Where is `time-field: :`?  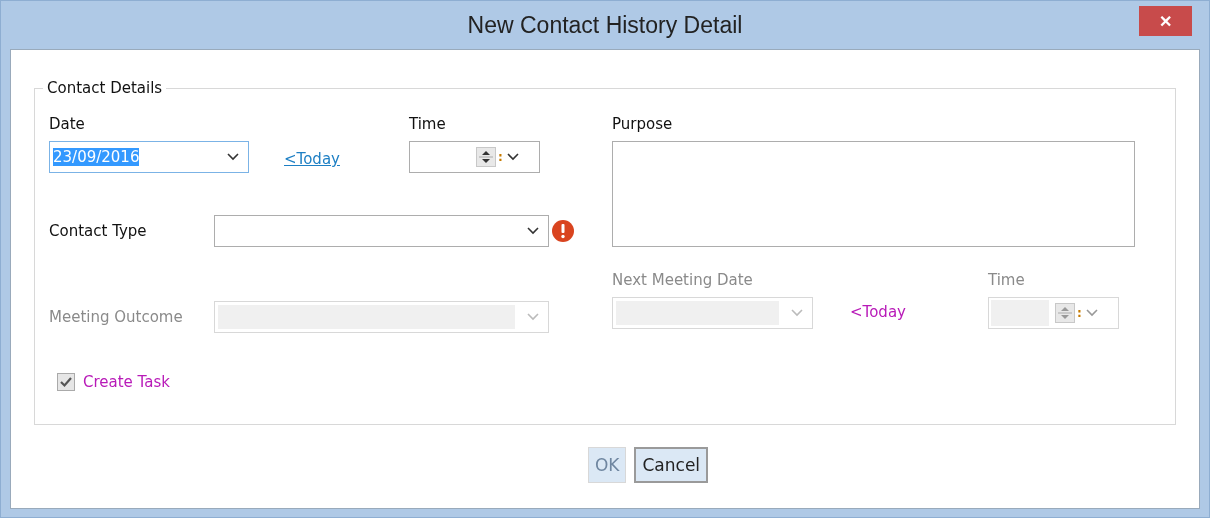 time-field: : is located at coordinates (474, 157).